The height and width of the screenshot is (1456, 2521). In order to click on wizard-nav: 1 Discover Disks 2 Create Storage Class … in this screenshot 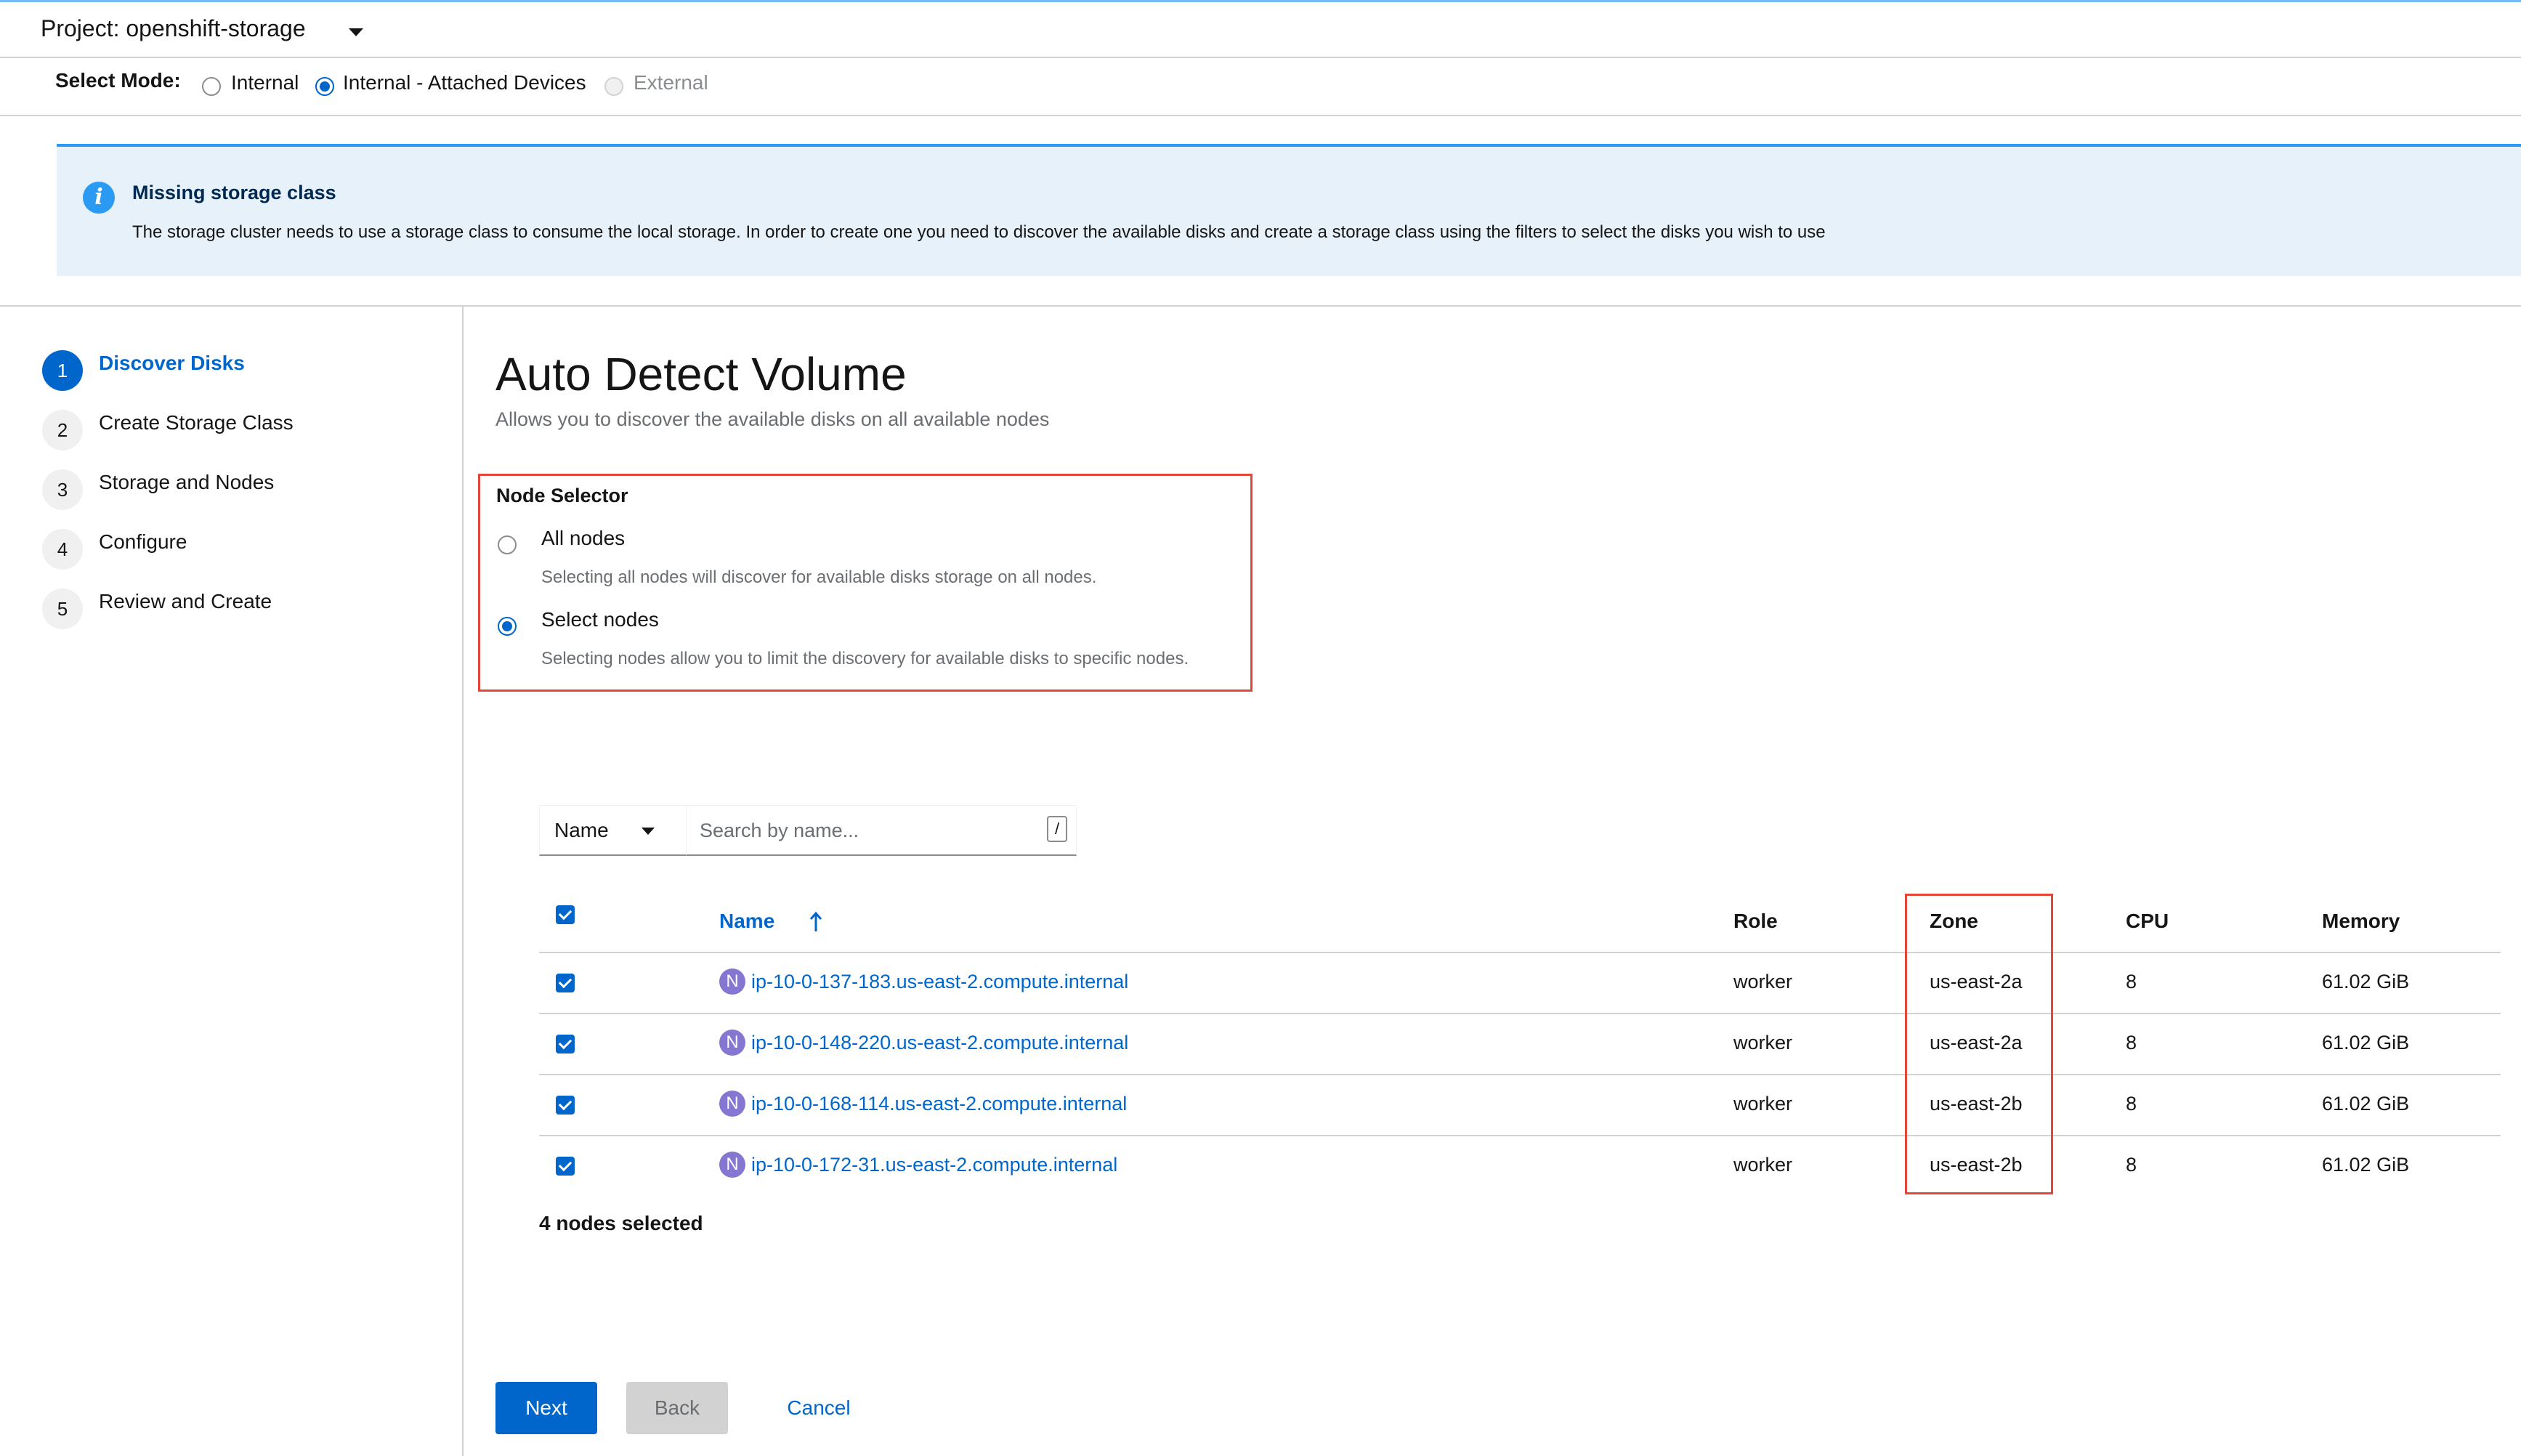, I will do `click(231, 488)`.